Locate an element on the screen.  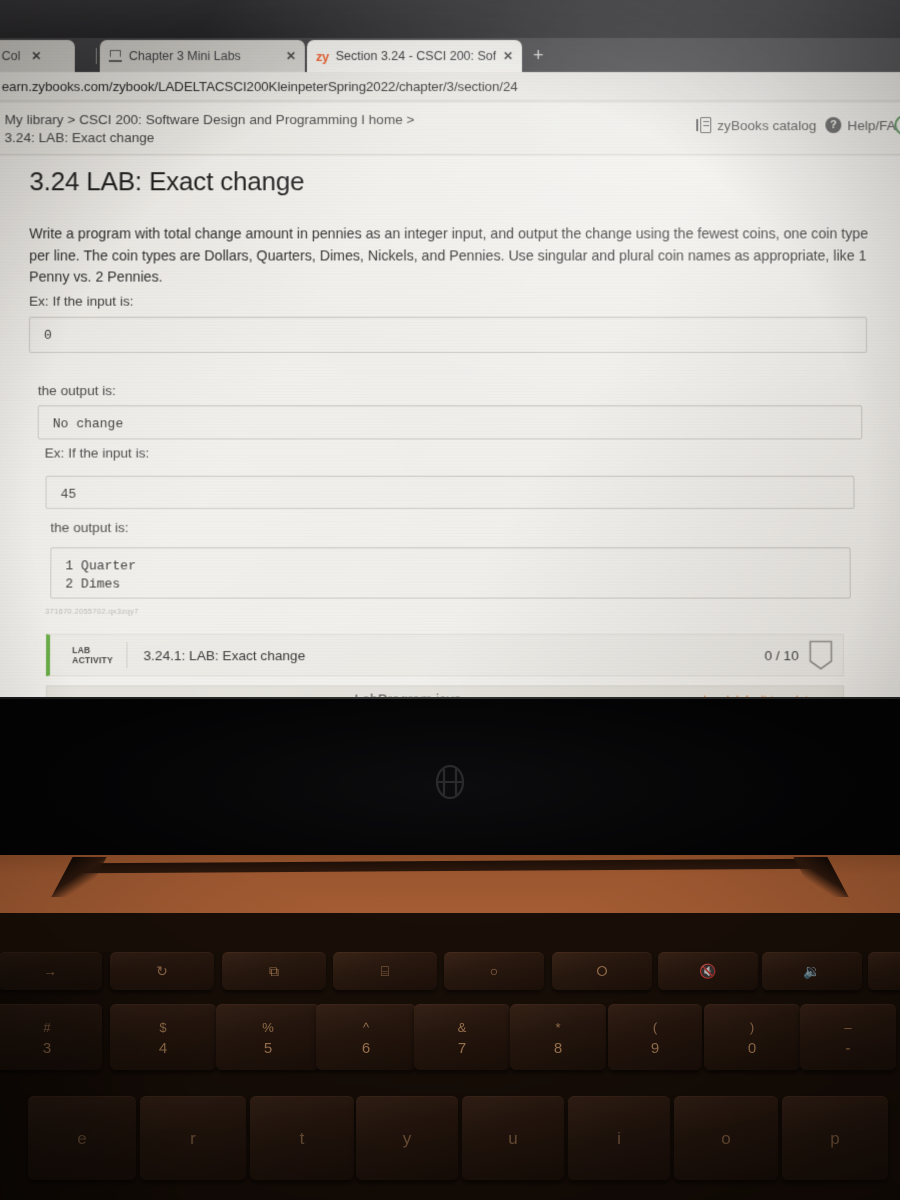
key-5: % 5 is located at coordinates (268, 1037).